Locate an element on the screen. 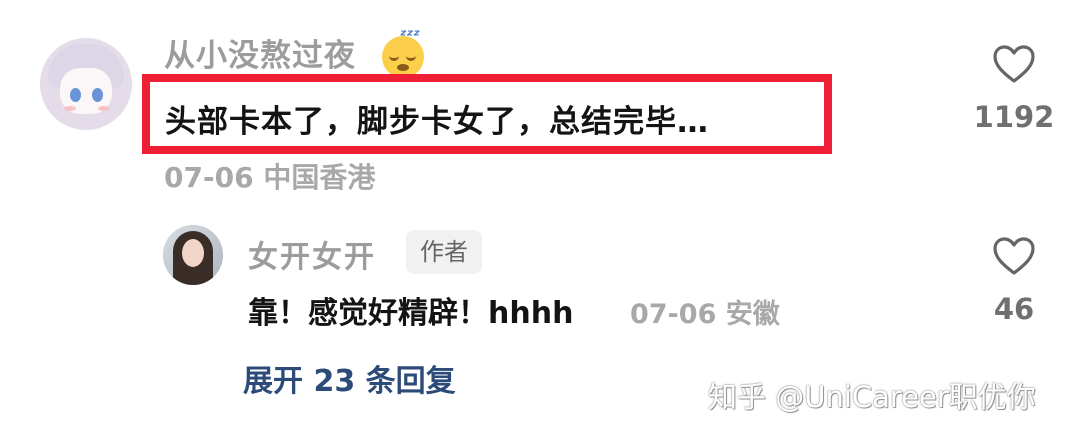  comment-meta: 07-06 中国香港 is located at coordinates (269, 176).